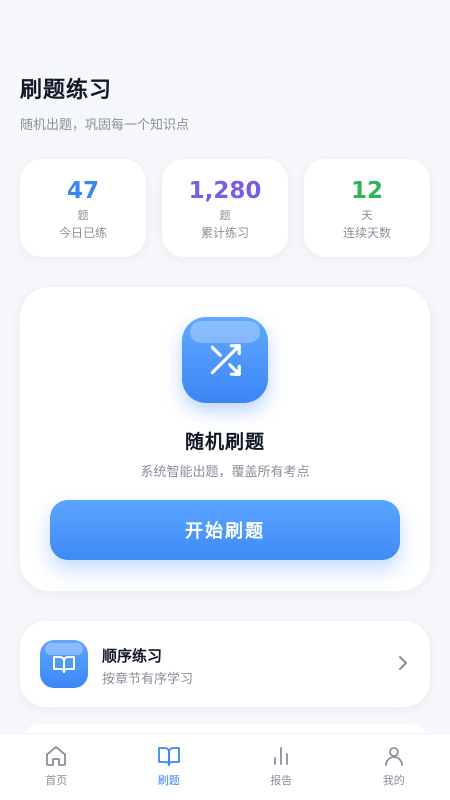 This screenshot has height=800, width=450. What do you see at coordinates (82, 191) in the screenshot?
I see `stat-value: 47` at bounding box center [82, 191].